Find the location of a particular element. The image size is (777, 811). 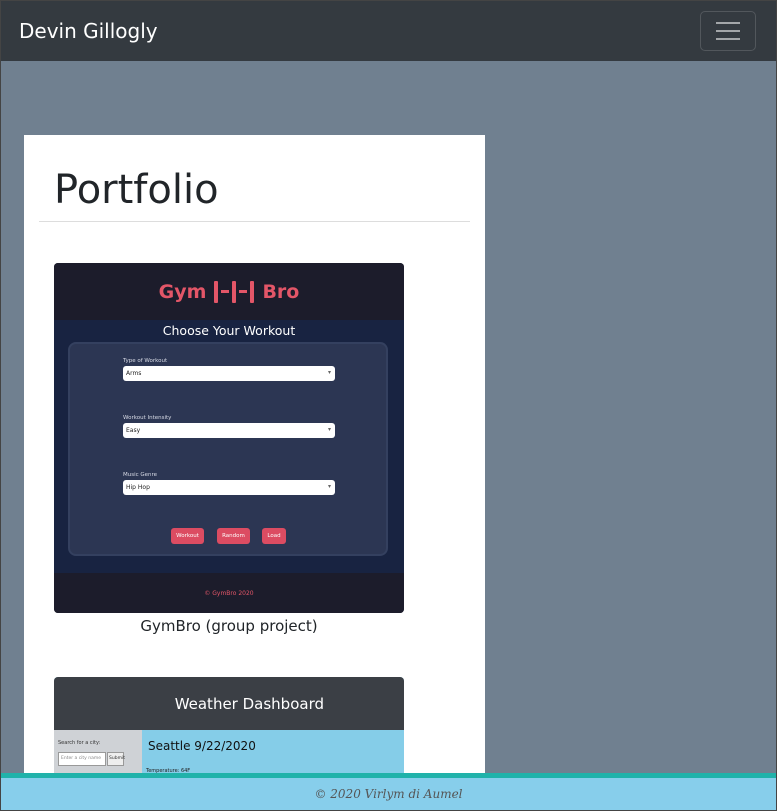

random-button: Random is located at coordinates (233, 536).